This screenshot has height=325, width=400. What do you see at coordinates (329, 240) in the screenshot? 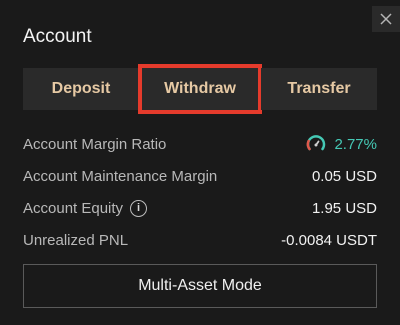
I see `unrealized-pnl-value: -0.0084 USDT` at bounding box center [329, 240].